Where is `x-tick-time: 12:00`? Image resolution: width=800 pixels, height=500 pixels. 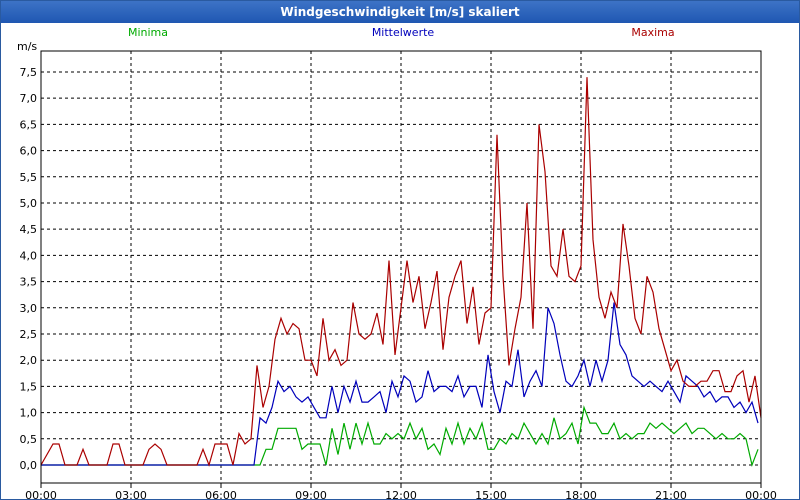 x-tick-time: 12:00 is located at coordinates (401, 494).